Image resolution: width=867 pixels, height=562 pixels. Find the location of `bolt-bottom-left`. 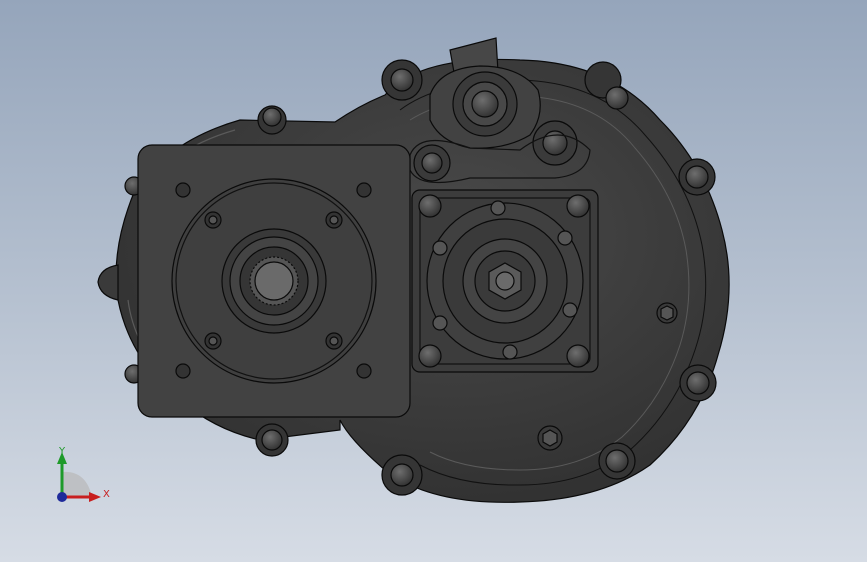

bolt-bottom-left is located at coordinates (402, 475).